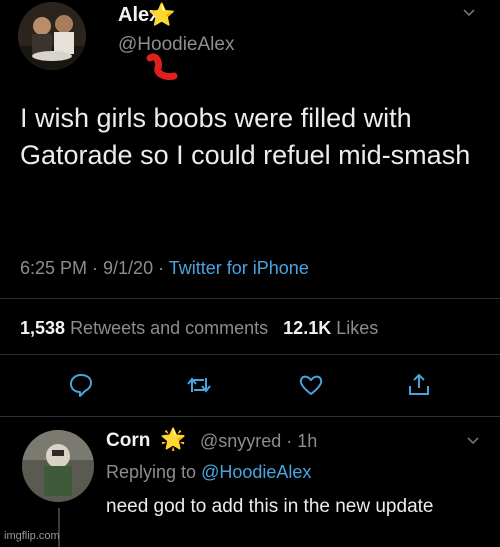 This screenshot has height=547, width=500. I want to click on retweet-icon, so click(199, 385).